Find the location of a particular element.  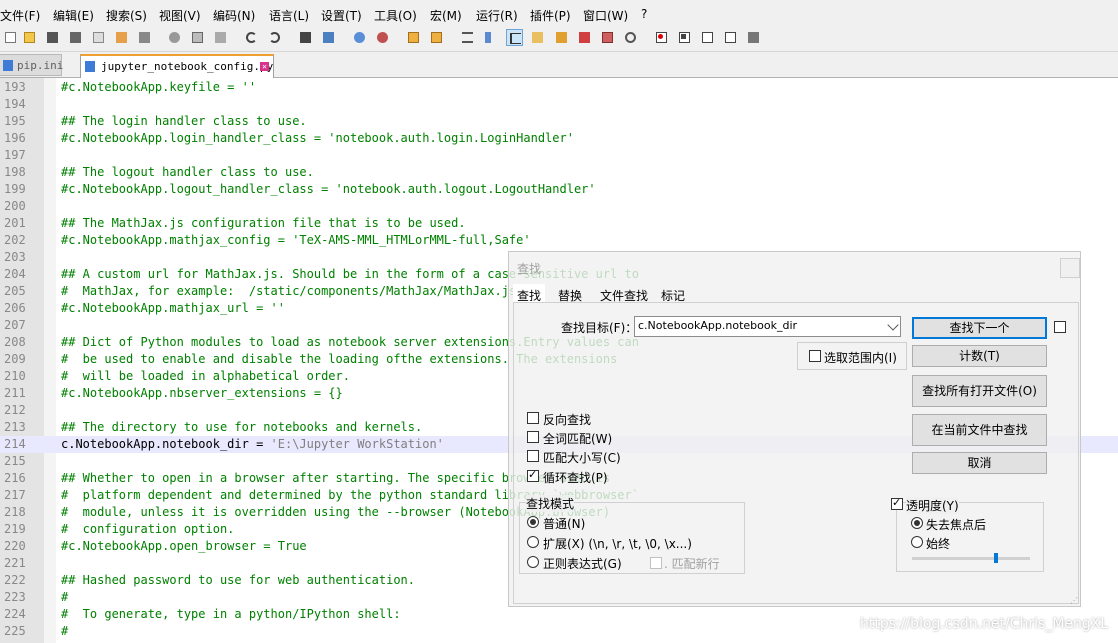

menu-edit: 编辑(E) is located at coordinates (73, 15).